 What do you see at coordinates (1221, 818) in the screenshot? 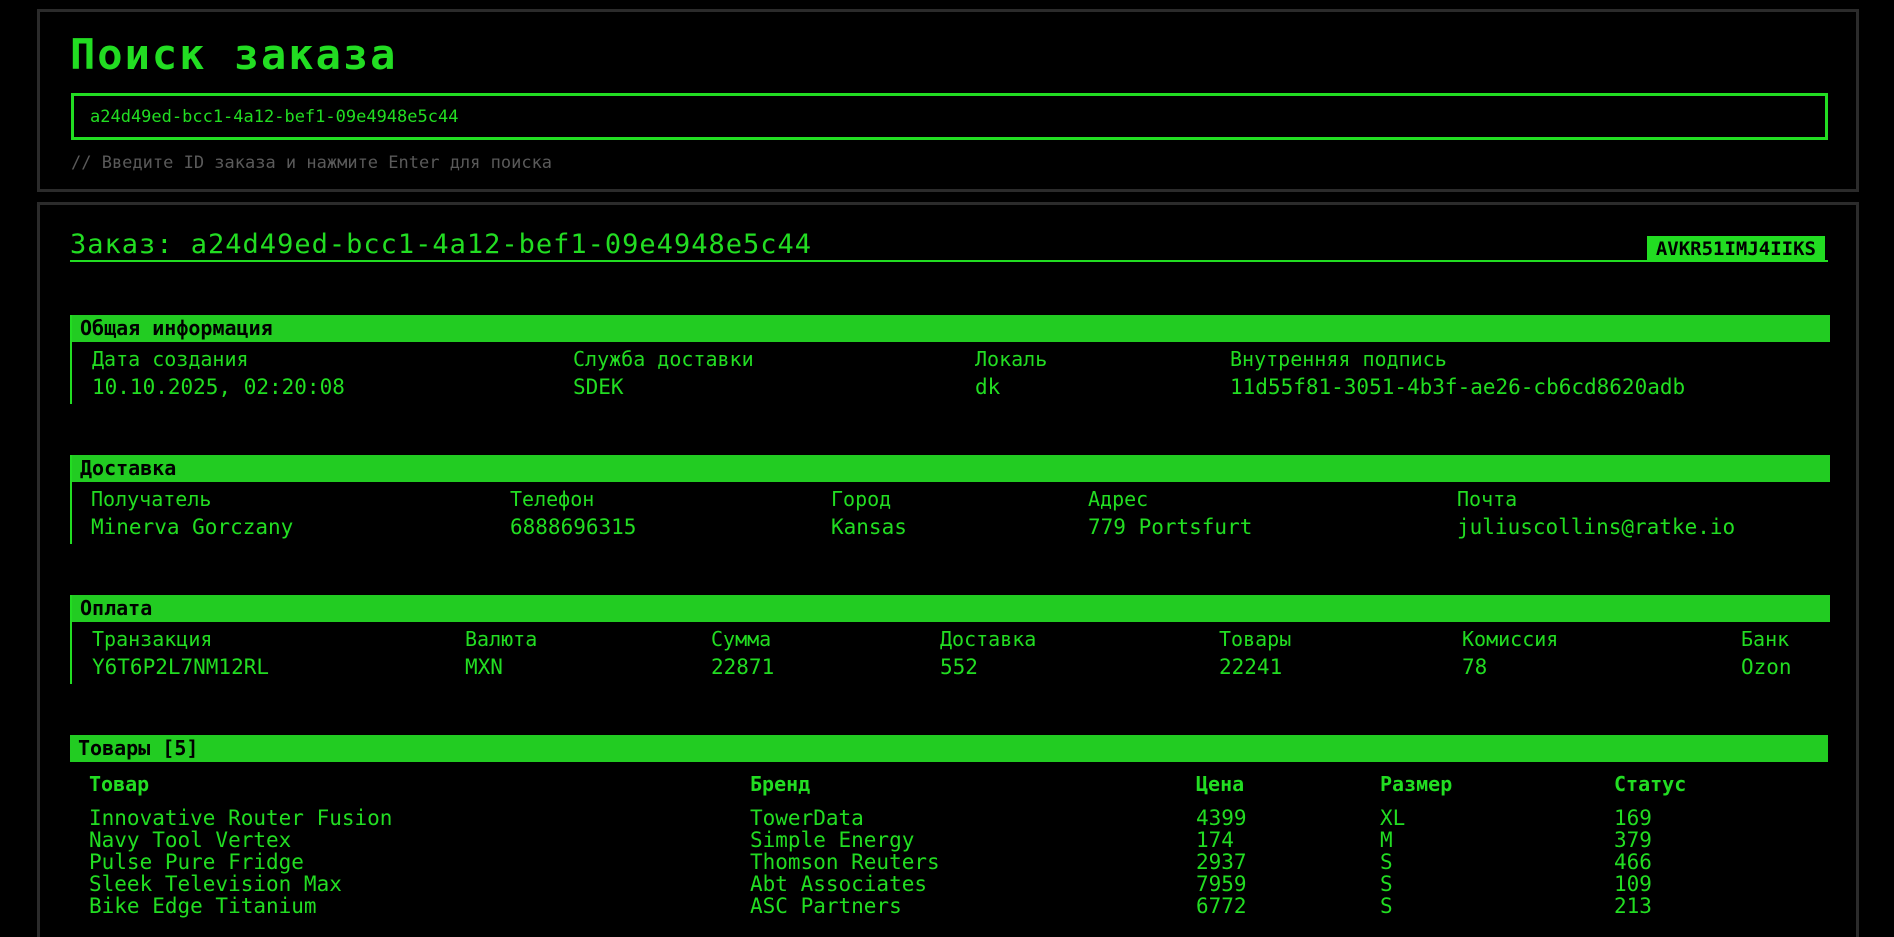
I see `product-price: 4399` at bounding box center [1221, 818].